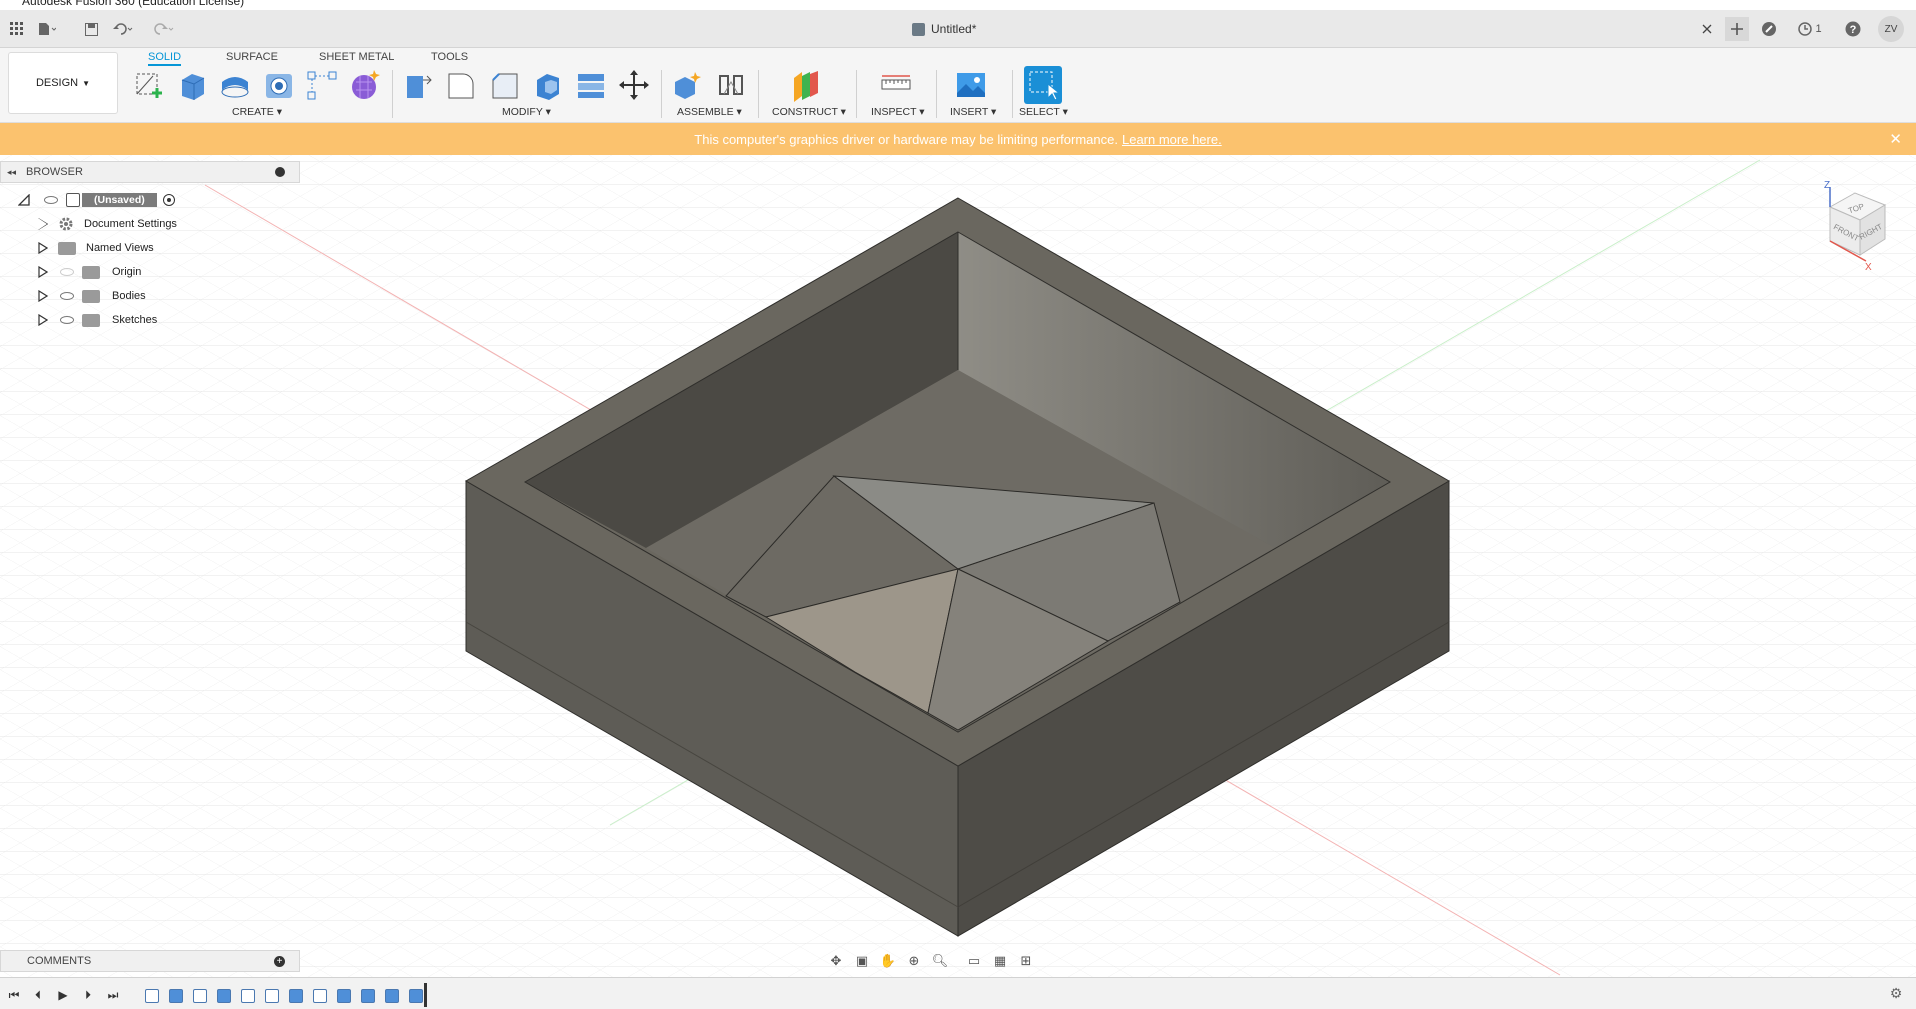 This screenshot has width=1916, height=1009. Describe the element at coordinates (973, 112) in the screenshot. I see `insert-group-label: INSERT ▾` at that location.